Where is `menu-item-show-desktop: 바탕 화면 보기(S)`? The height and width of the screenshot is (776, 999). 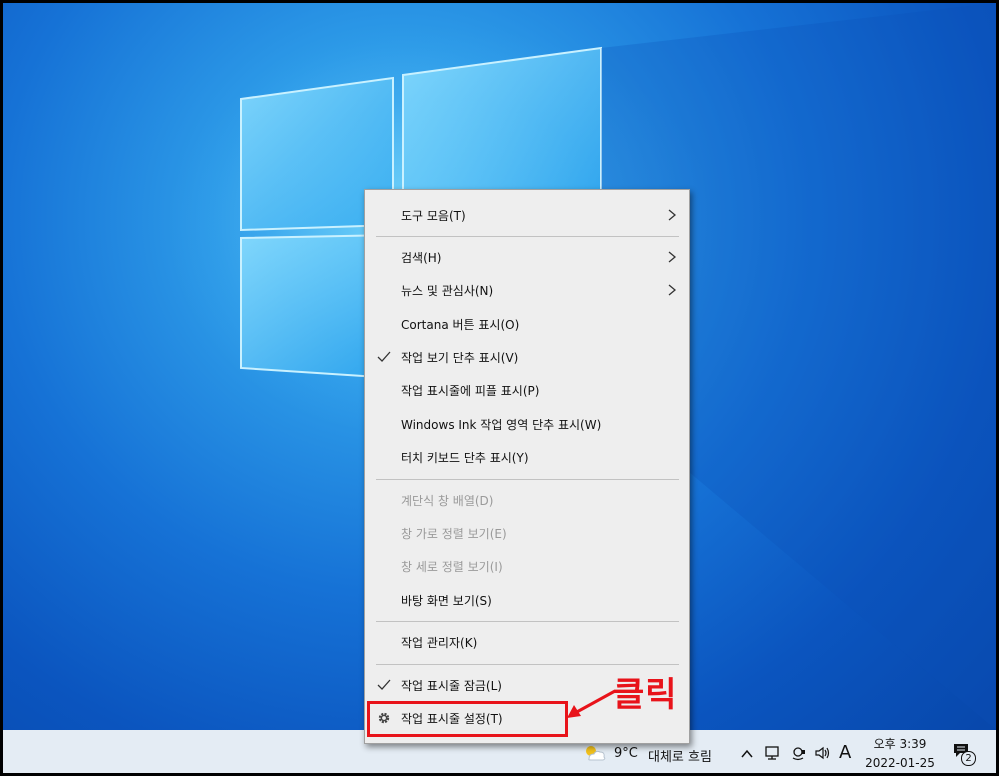
menu-item-show-desktop: 바탕 화면 보기(S) is located at coordinates (527, 600).